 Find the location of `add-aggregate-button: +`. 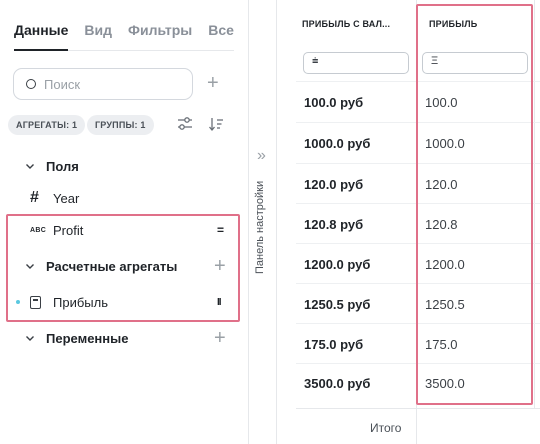

add-aggregate-button: + is located at coordinates (220, 266).